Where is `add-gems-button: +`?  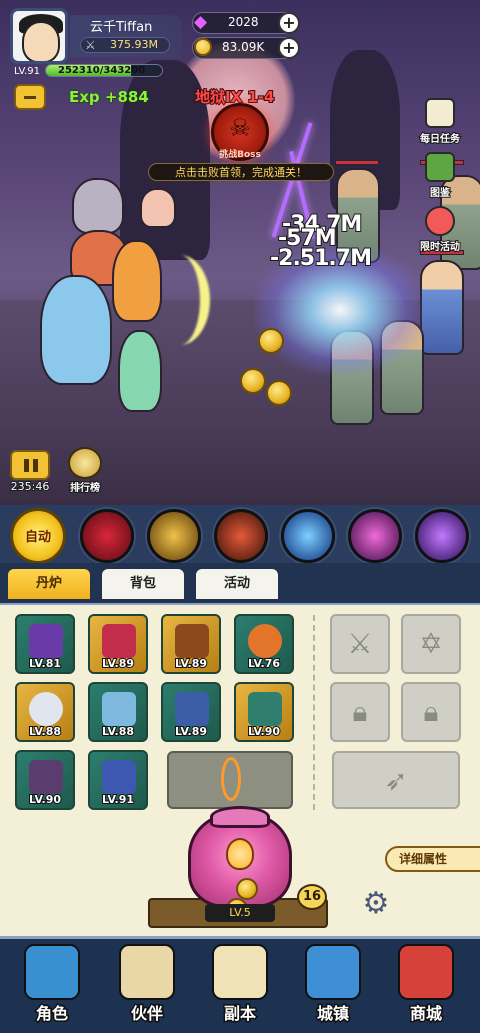 add-gems-button: + is located at coordinates (289, 23).